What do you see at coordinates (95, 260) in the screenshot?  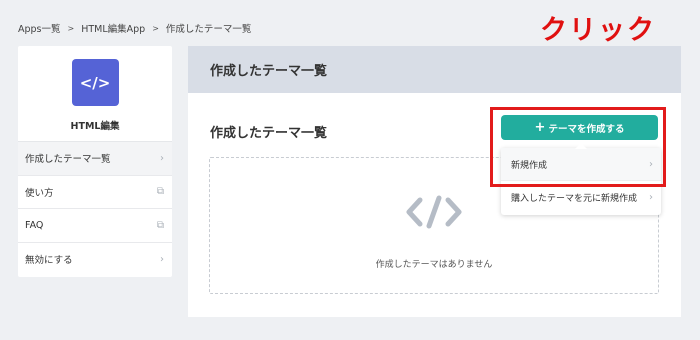 I see `sidebar-item-disable: 無効にする ›` at bounding box center [95, 260].